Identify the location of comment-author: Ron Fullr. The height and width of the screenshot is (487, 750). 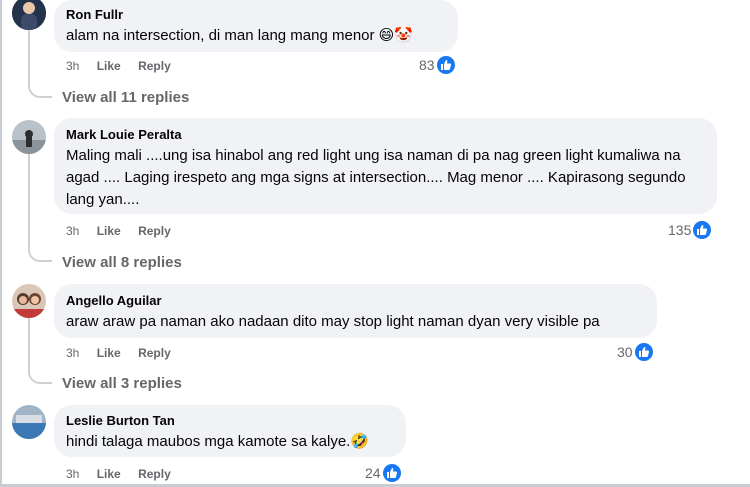
(256, 14).